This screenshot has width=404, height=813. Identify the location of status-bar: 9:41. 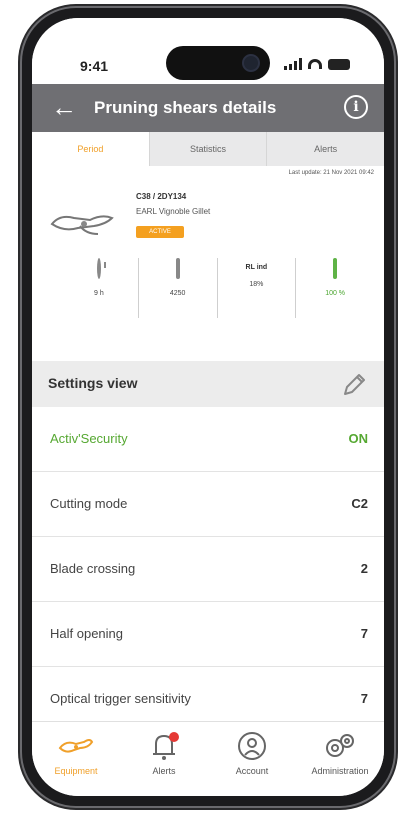
(208, 51).